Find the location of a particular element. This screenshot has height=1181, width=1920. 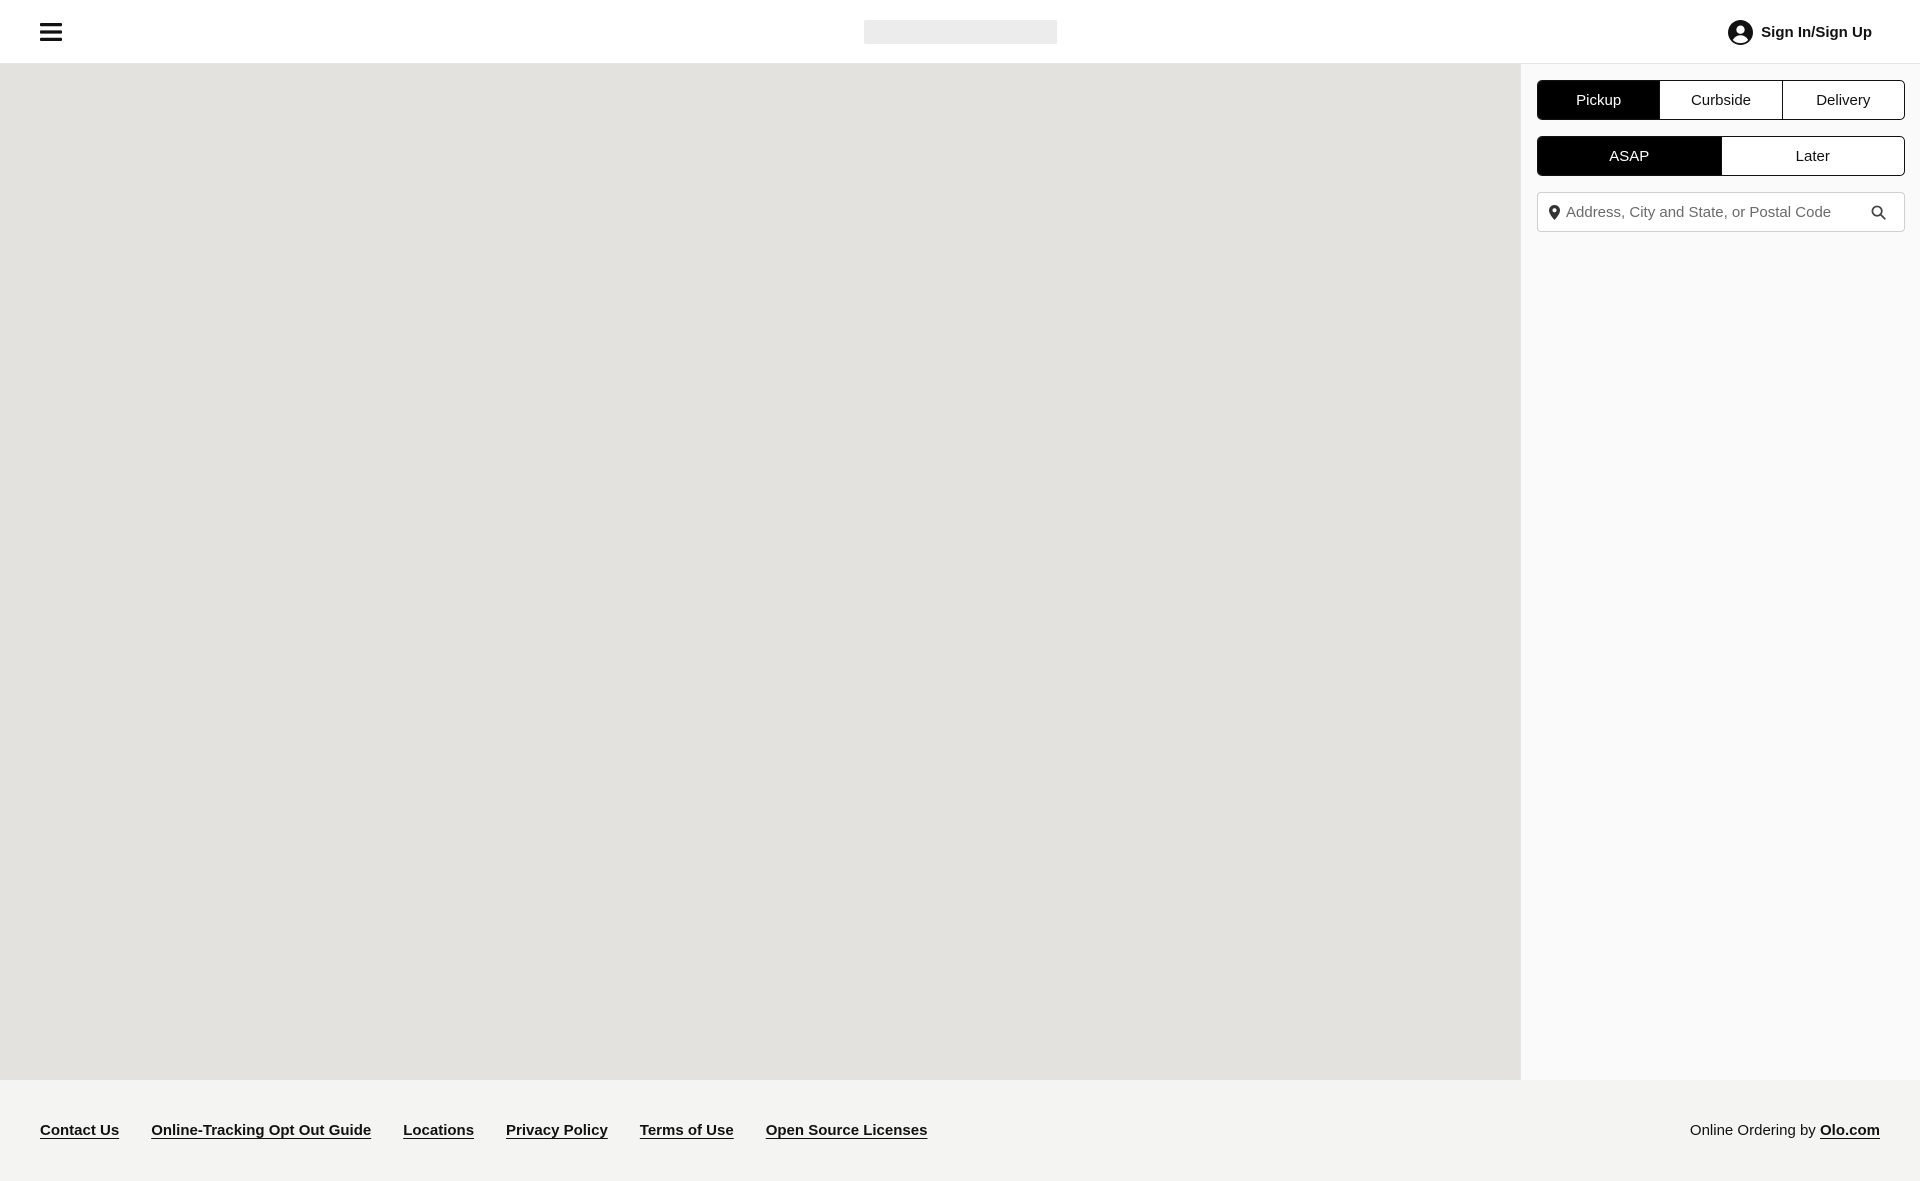

order-time-asap: ASAP is located at coordinates (1629, 156).